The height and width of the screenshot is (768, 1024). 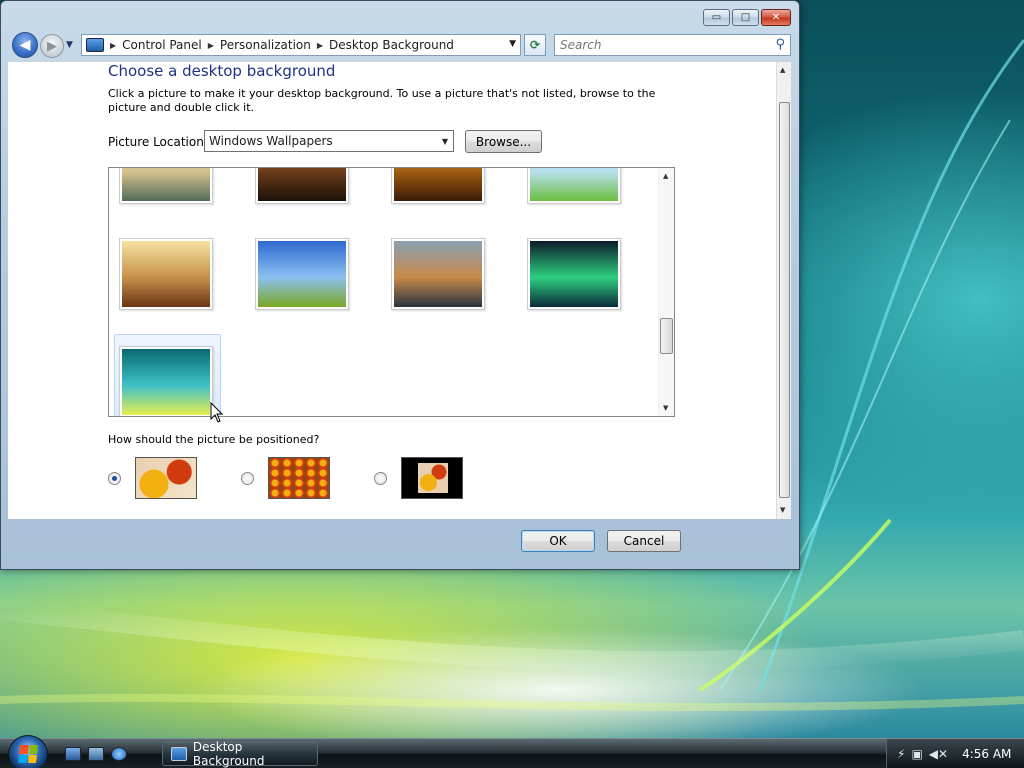 I want to click on recent-pages-dropdown-icon: ▼, so click(x=69, y=45).